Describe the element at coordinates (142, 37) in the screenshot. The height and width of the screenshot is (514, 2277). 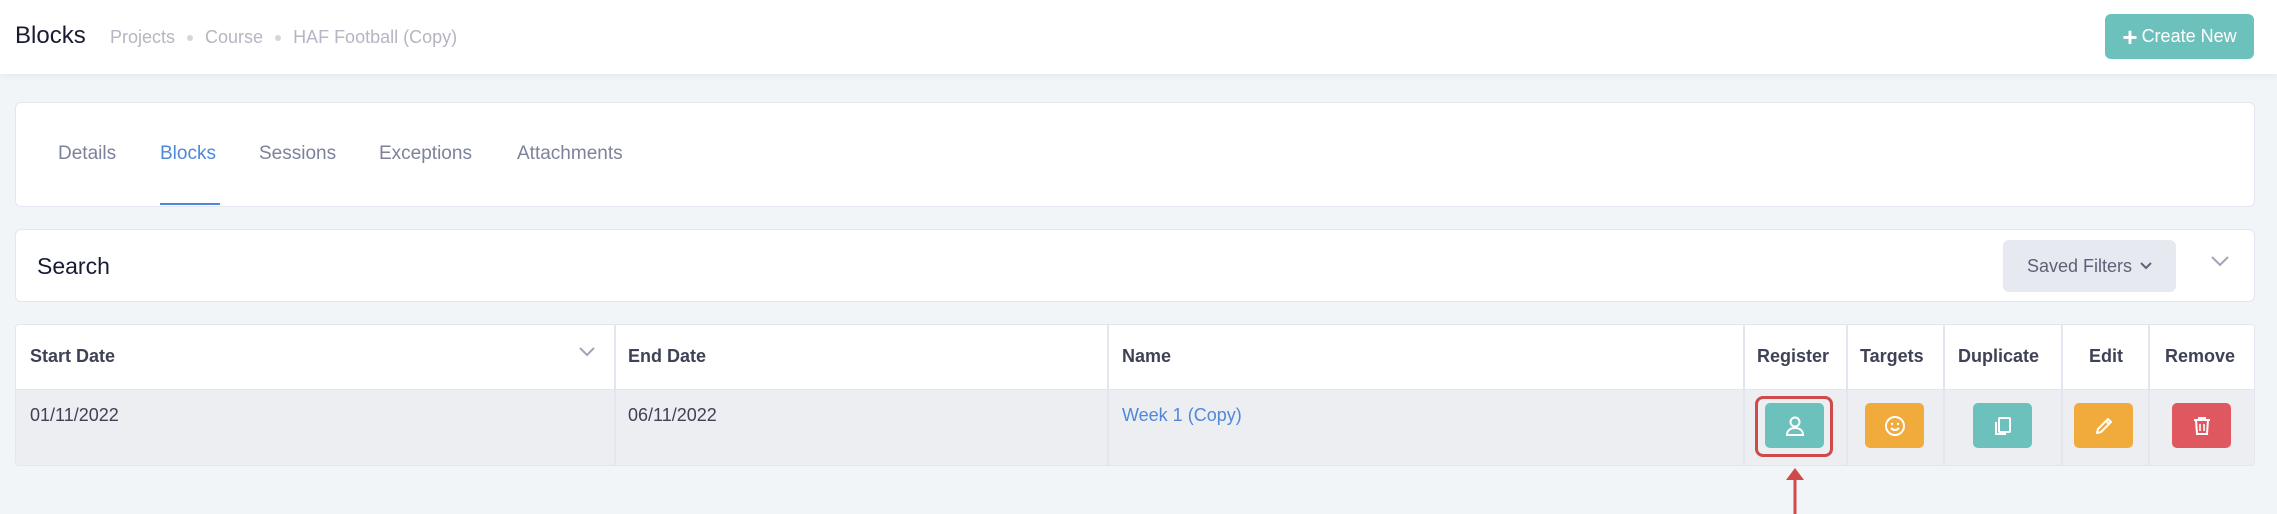
I see `breadcrumb-item-projects: Projects` at that location.